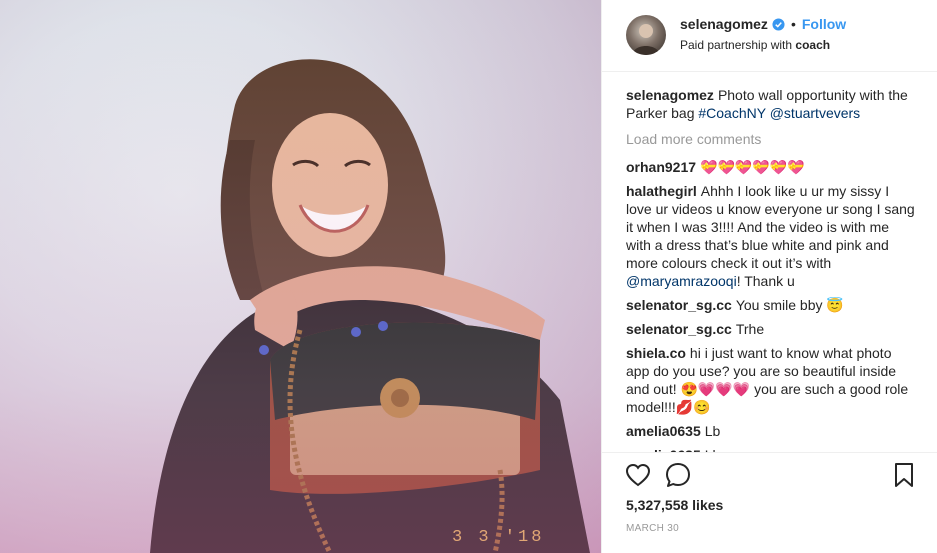 The width and height of the screenshot is (937, 553). Describe the element at coordinates (771, 431) in the screenshot. I see `comment: amelia0635Lb` at that location.